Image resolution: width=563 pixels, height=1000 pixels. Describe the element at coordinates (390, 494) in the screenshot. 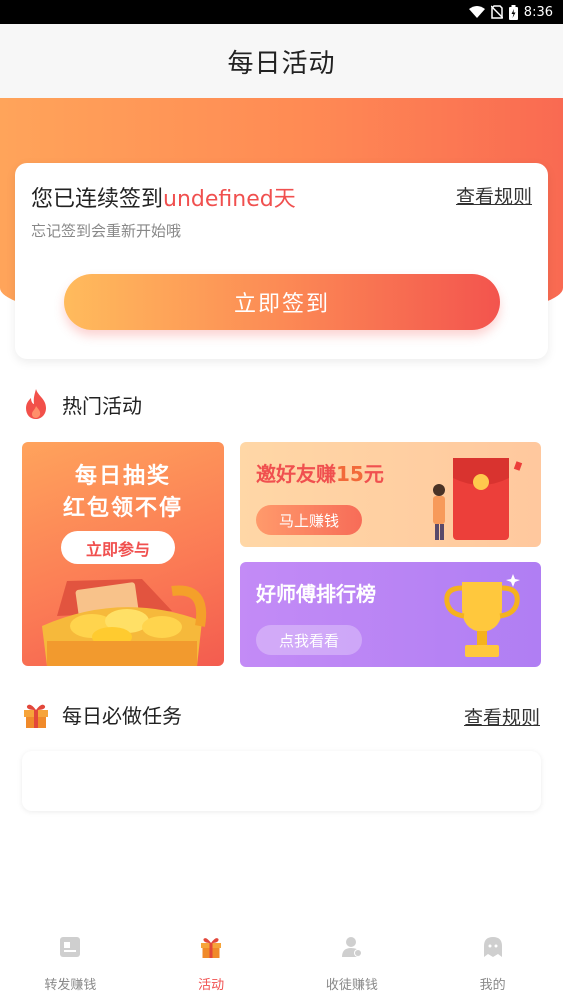

I see `invite-promo-card: 邀好友赚15元 马上赚钱` at that location.